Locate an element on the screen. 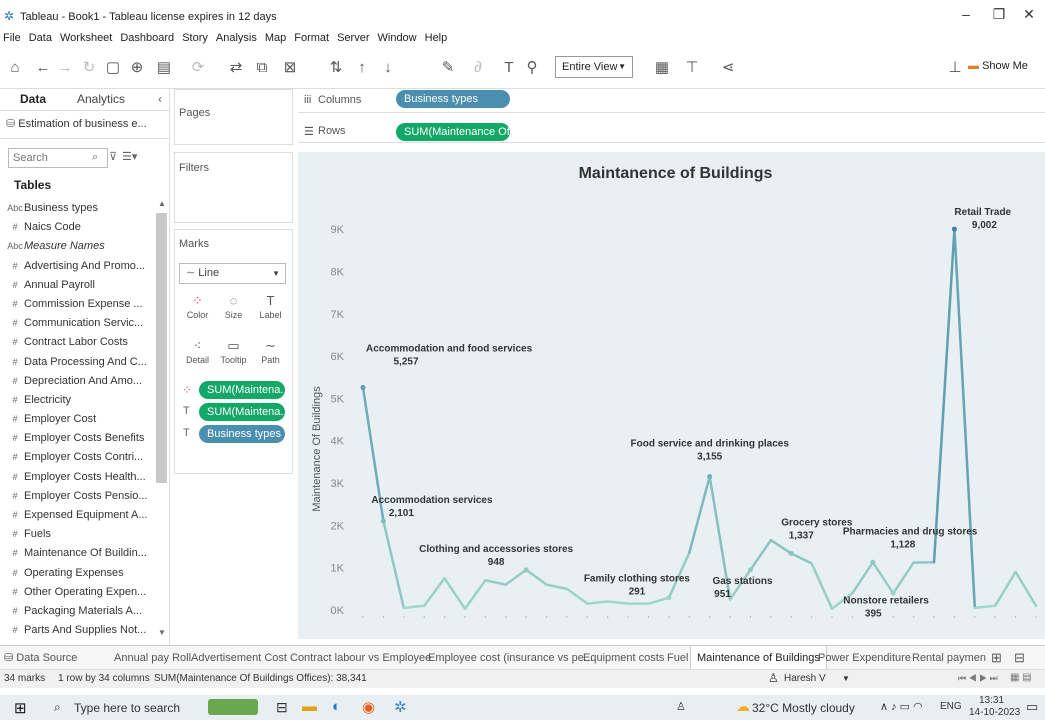 The height and width of the screenshot is (720, 1045). presentation-icon: ⊤ is located at coordinates (692, 68).